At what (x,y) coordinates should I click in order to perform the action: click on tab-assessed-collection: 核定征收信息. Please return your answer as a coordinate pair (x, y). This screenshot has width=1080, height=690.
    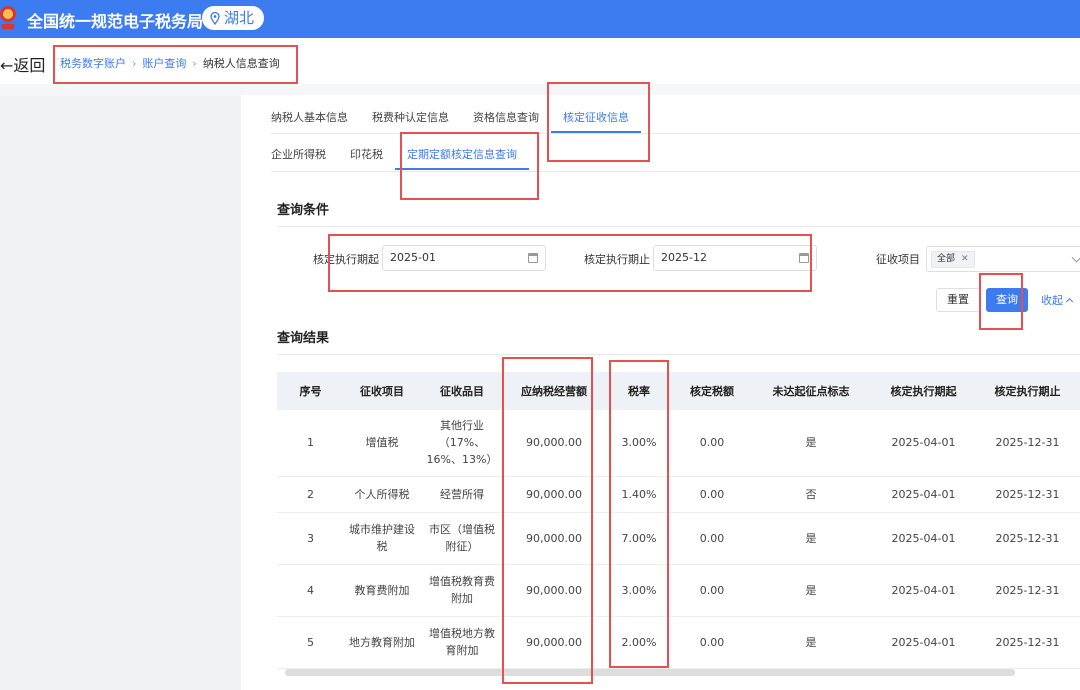
    Looking at the image, I should click on (596, 119).